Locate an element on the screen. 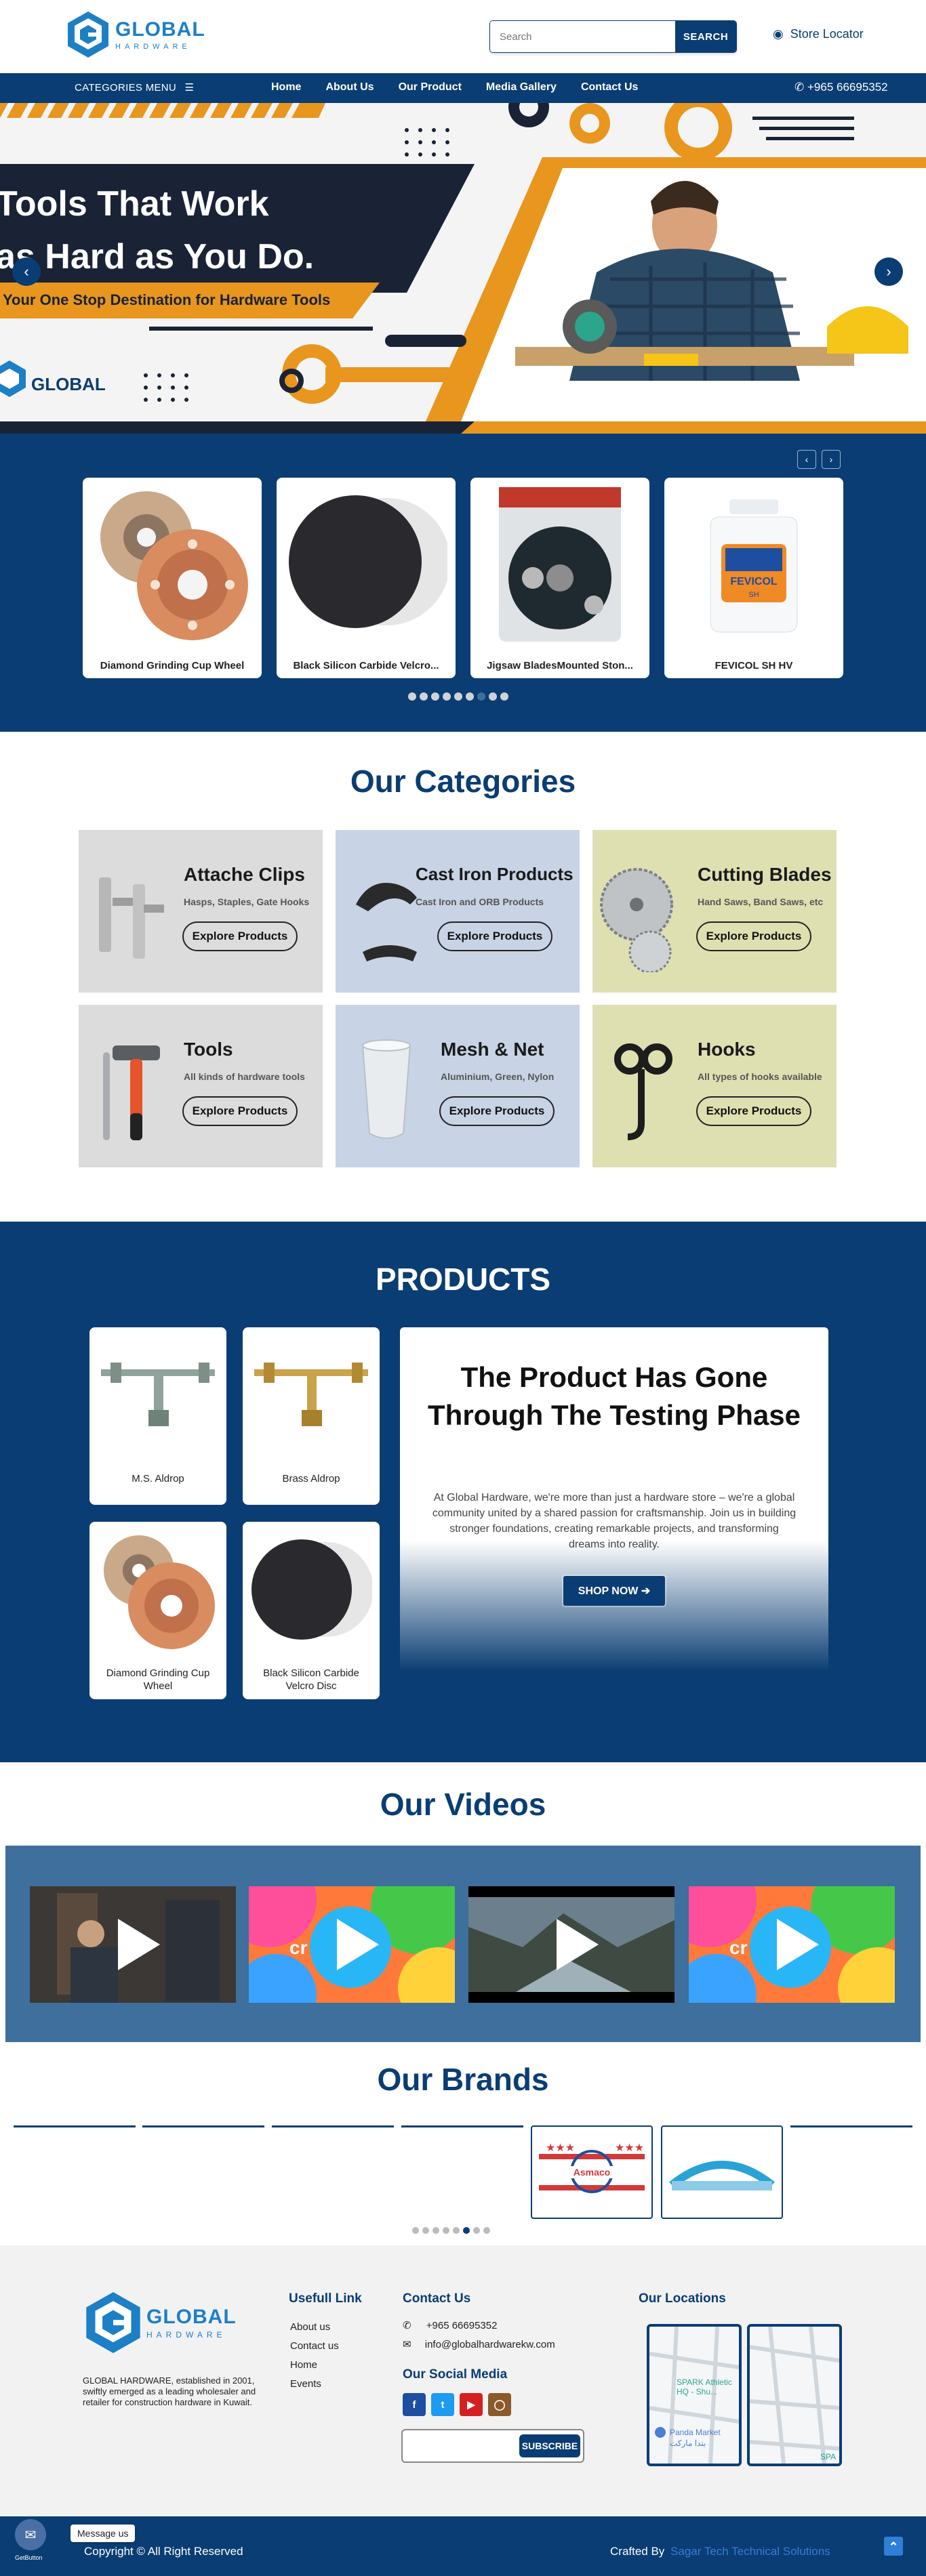  nav-link-home: Home is located at coordinates (286, 87).